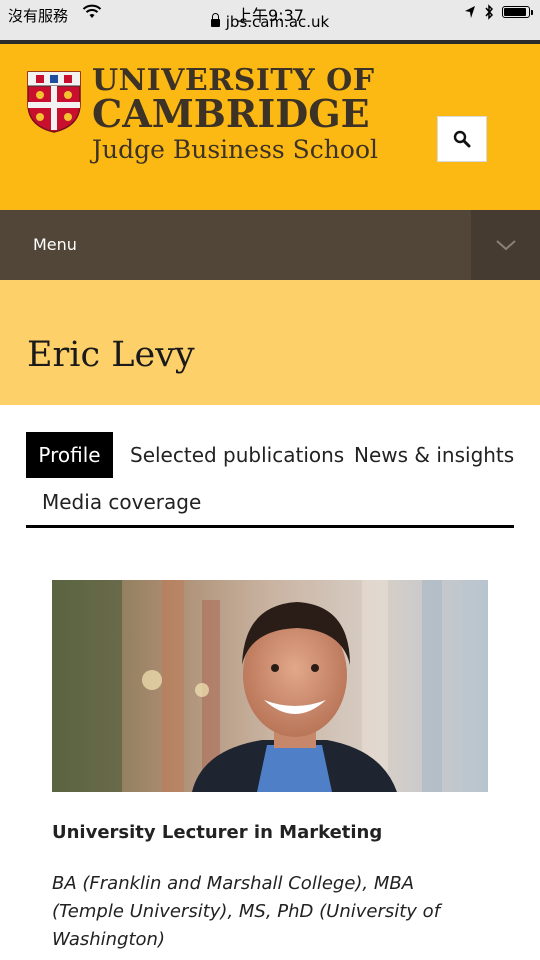 This screenshot has width=540, height=960. I want to click on search-button, so click(462, 139).